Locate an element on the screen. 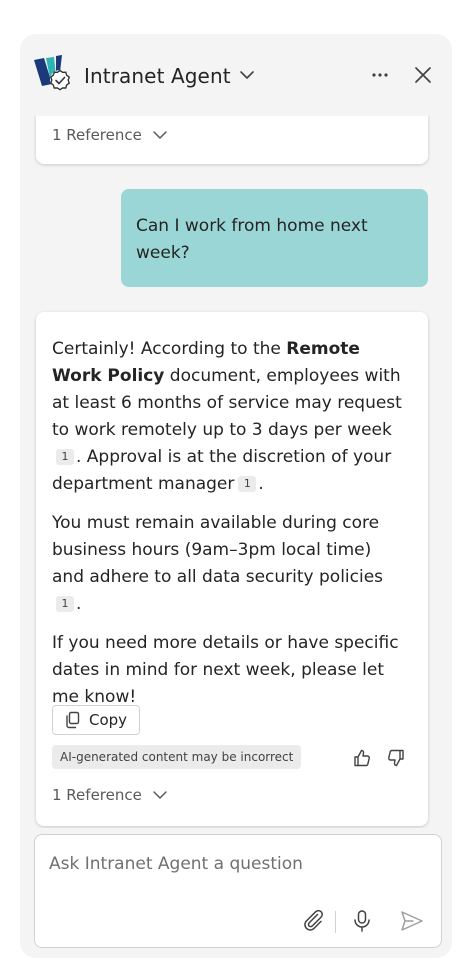 This screenshot has height=966, width=472. user-message-text: Can I work from home next week? is located at coordinates (252, 239).